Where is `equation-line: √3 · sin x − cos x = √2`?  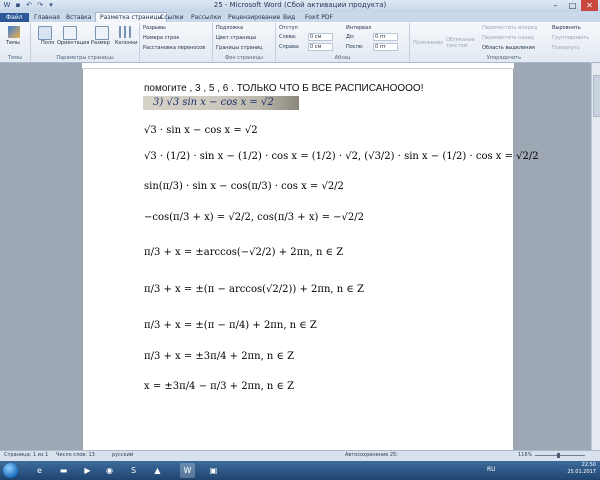
equation-line: √3 · sin x − cos x = √2 is located at coordinates (201, 130).